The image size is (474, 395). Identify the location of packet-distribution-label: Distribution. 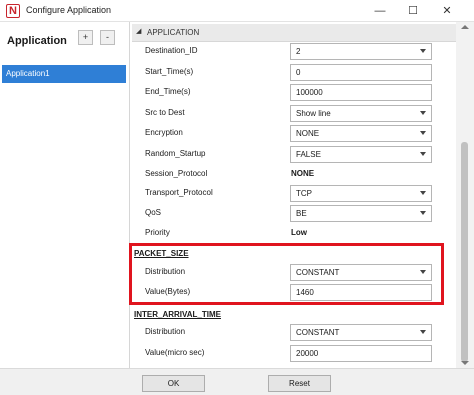
(165, 271).